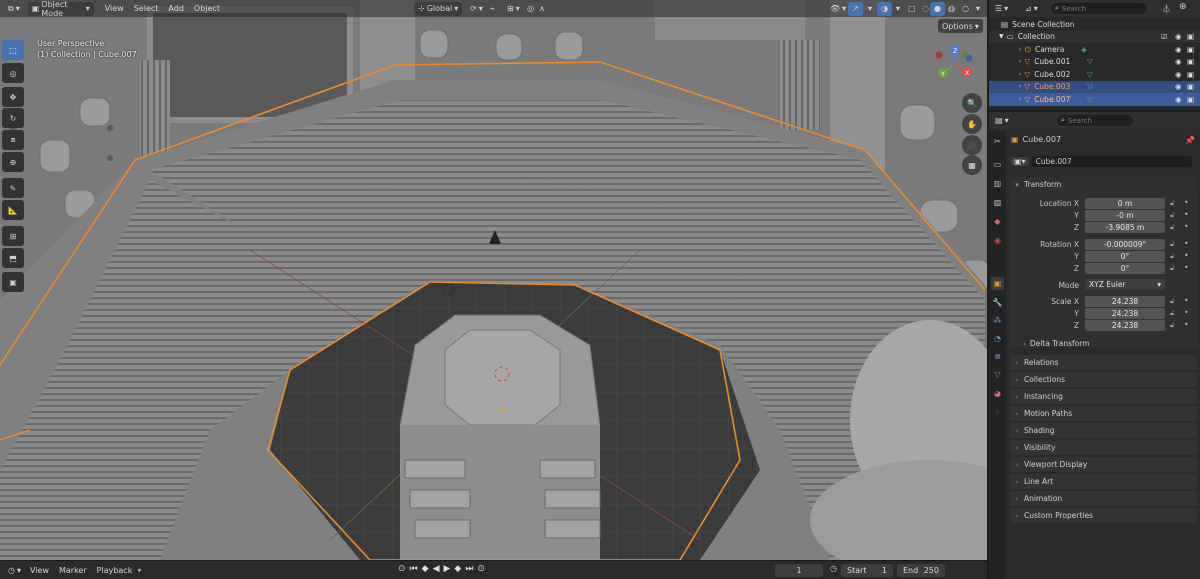  I want to click on shading-rendered: ○, so click(965, 9).